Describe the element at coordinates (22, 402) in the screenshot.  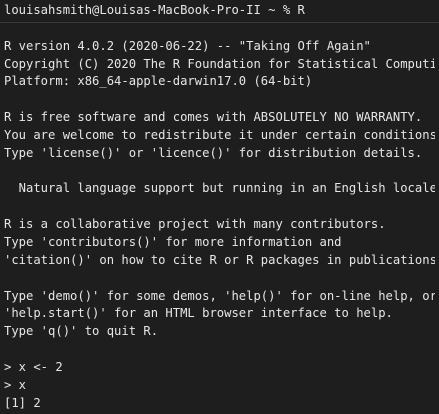
I see `output-line: [1] 2` at that location.